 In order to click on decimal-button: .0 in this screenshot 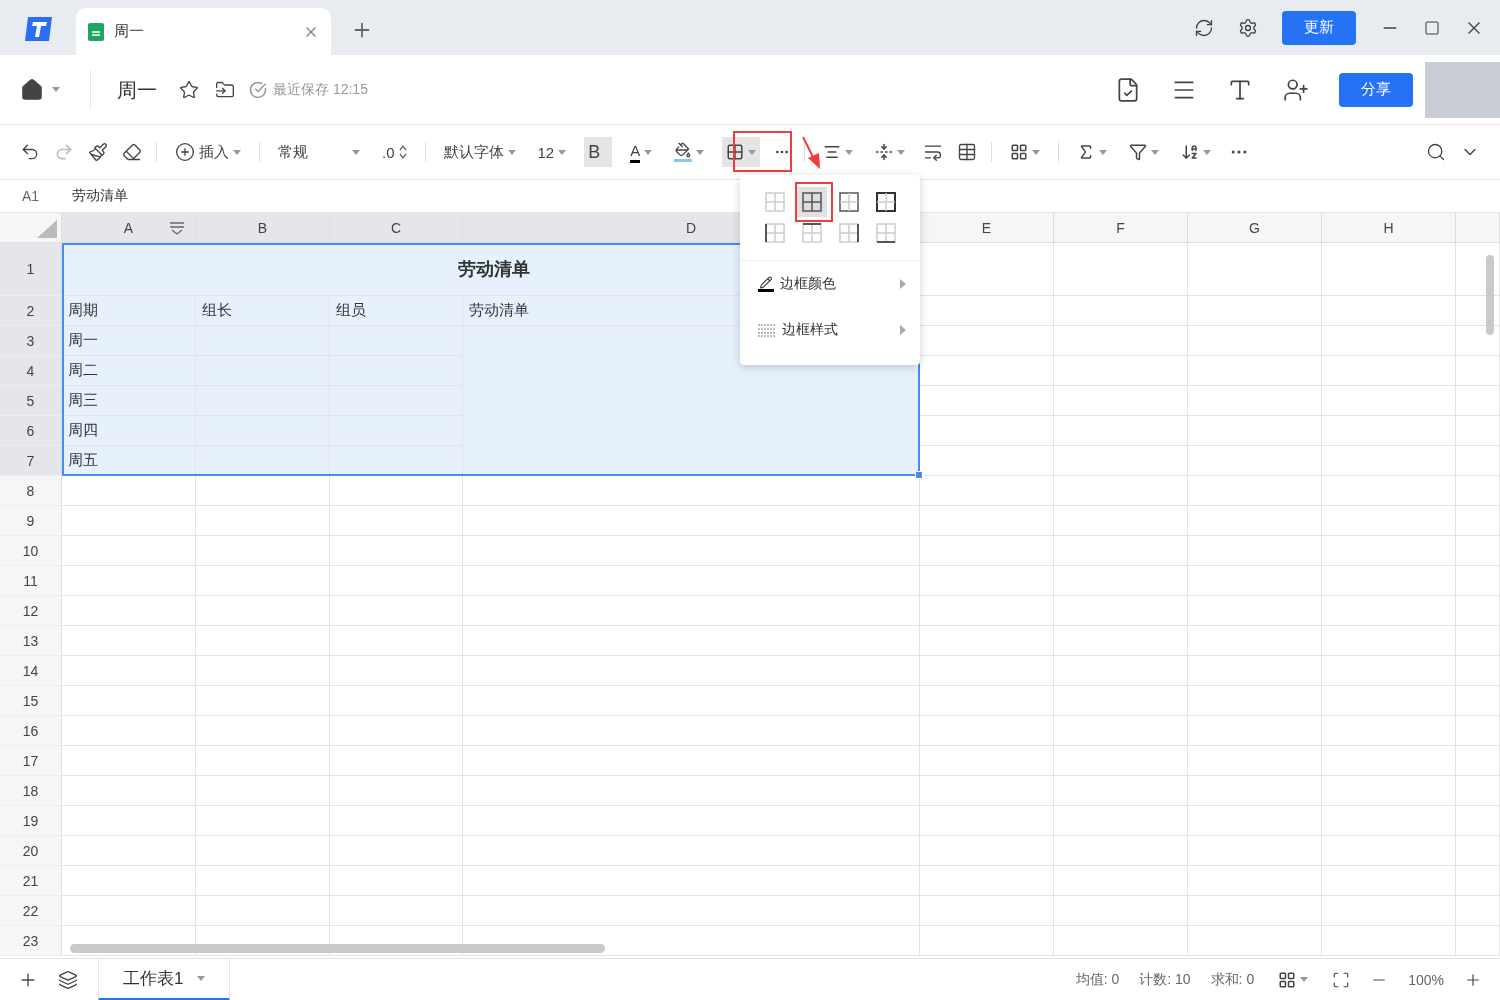, I will do `click(394, 152)`.